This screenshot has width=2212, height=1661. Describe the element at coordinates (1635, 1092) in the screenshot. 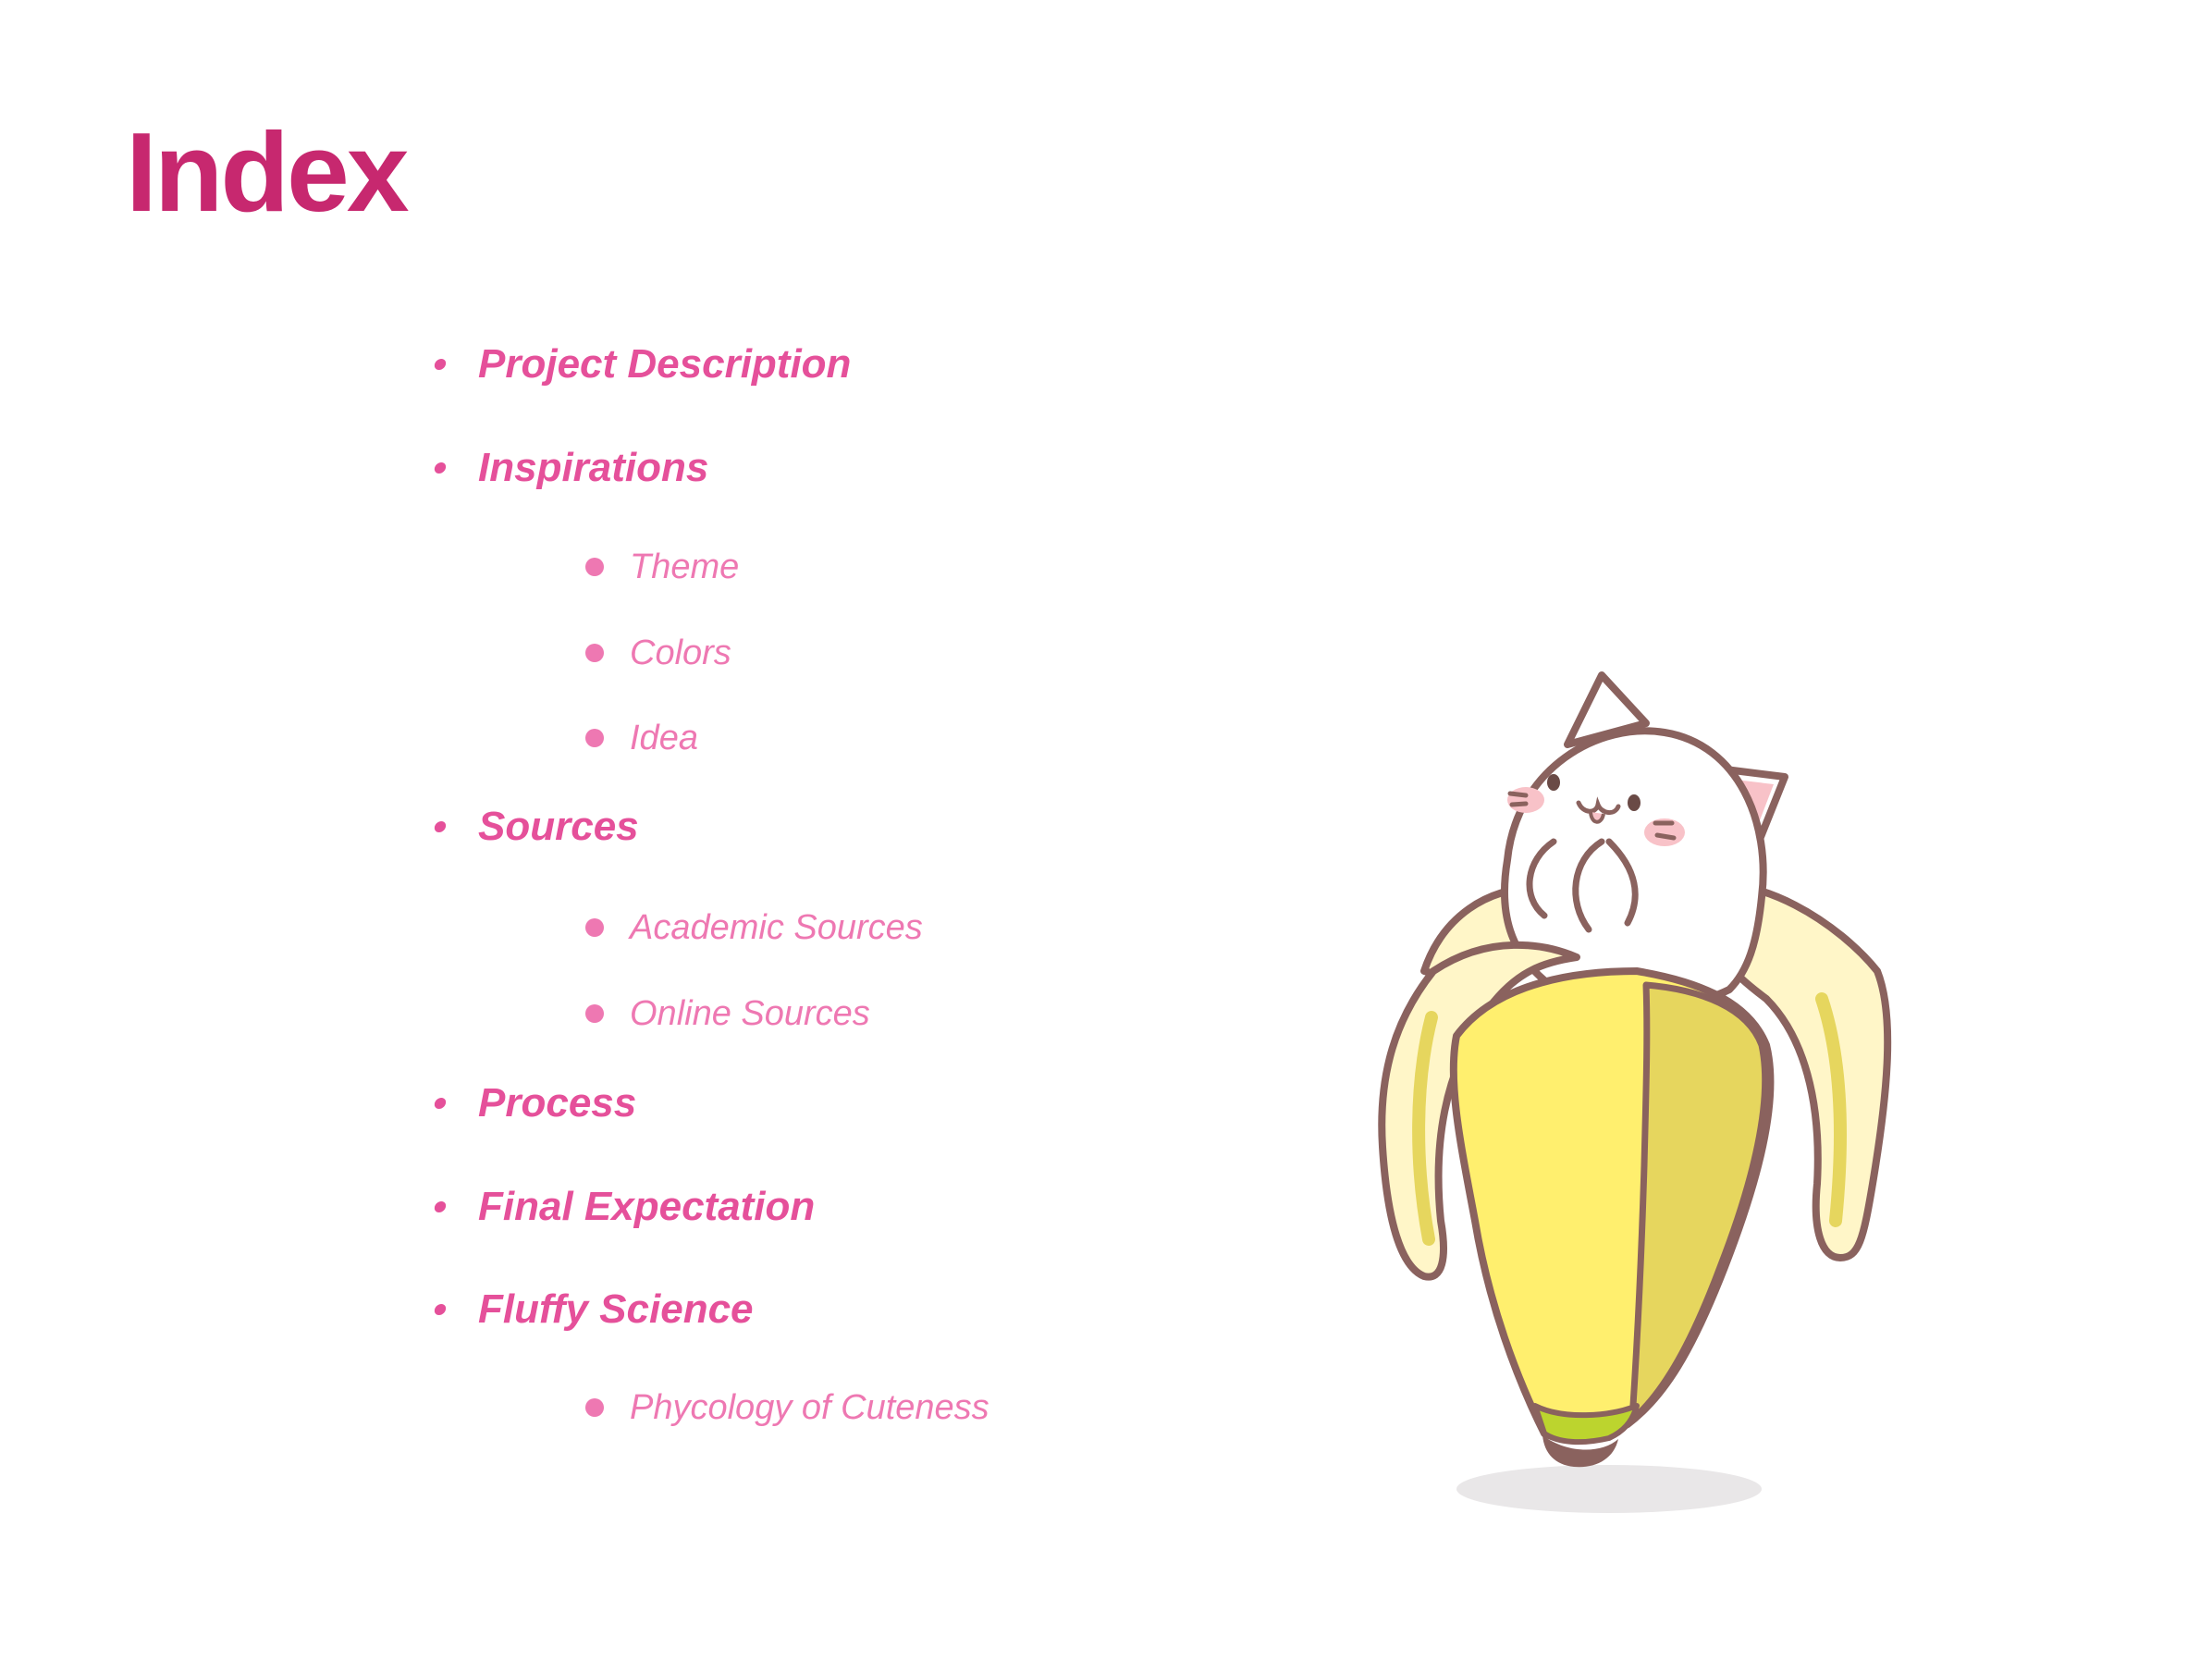

I see `cat-in-banana-icon` at that location.